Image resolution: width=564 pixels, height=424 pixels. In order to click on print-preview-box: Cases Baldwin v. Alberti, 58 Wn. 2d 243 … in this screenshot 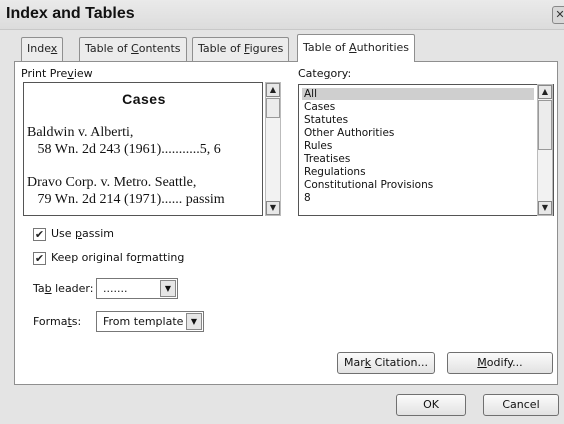, I will do `click(143, 149)`.